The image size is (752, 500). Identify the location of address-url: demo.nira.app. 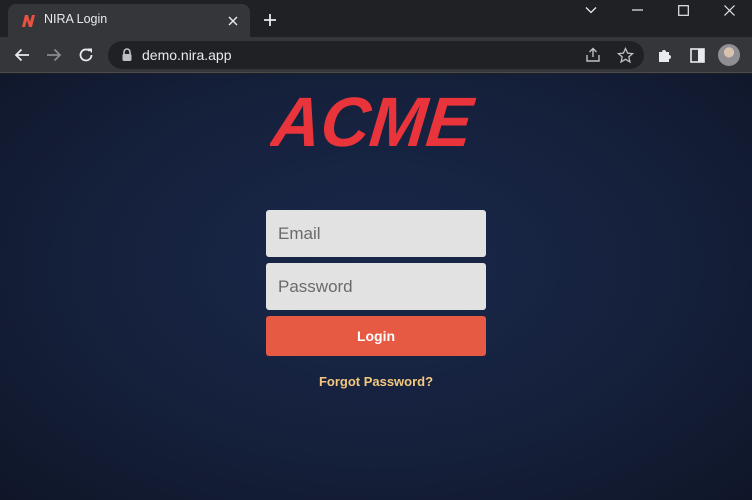
(187, 55).